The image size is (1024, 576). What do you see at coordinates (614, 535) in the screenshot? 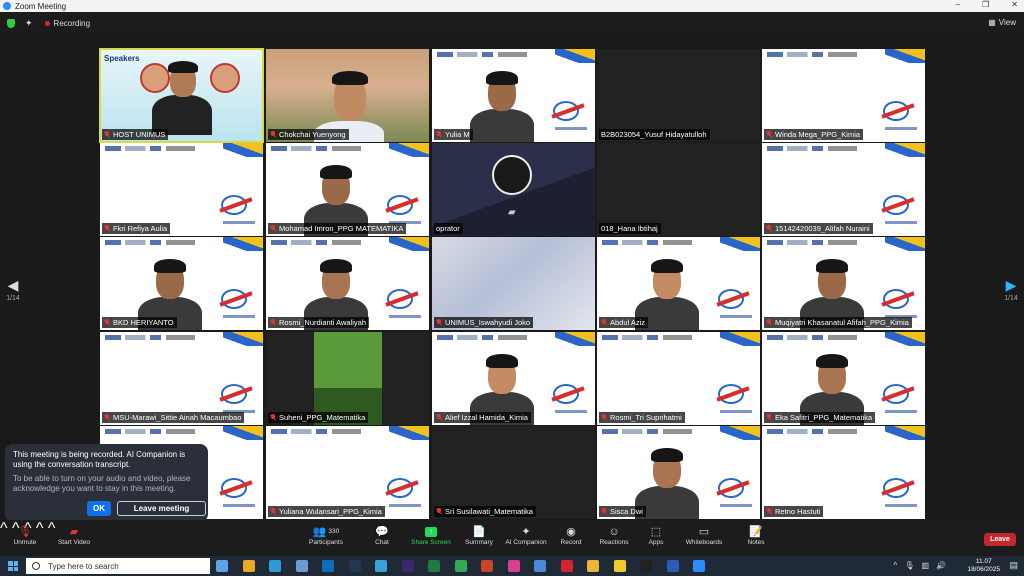
I see `reactions-button: ☺ Reactions` at bounding box center [614, 535].